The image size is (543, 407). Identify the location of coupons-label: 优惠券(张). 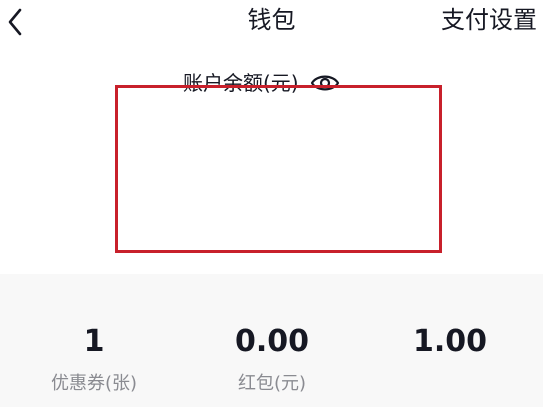
(94, 383).